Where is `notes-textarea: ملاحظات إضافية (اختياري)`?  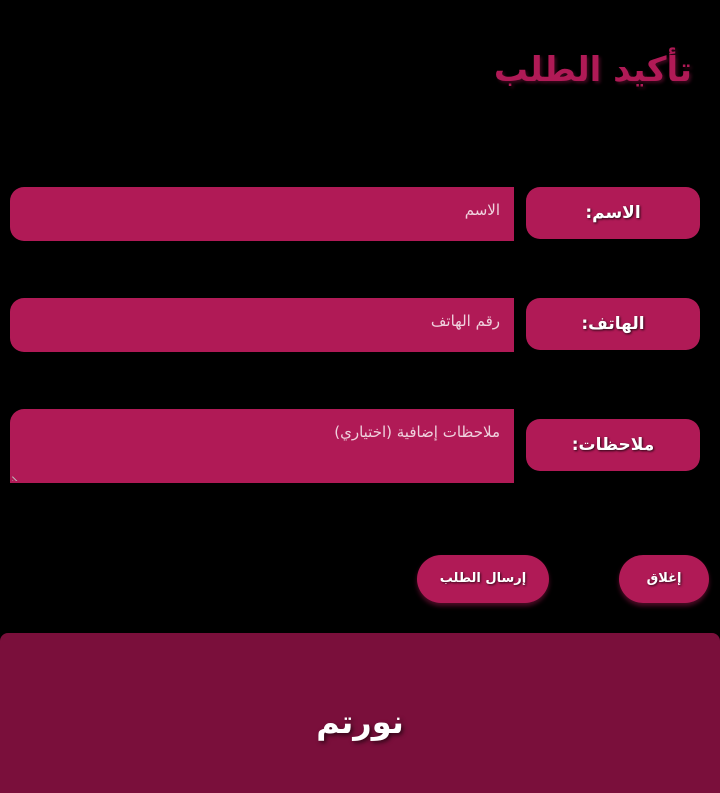
notes-textarea: ملاحظات إضافية (اختياري) is located at coordinates (262, 446).